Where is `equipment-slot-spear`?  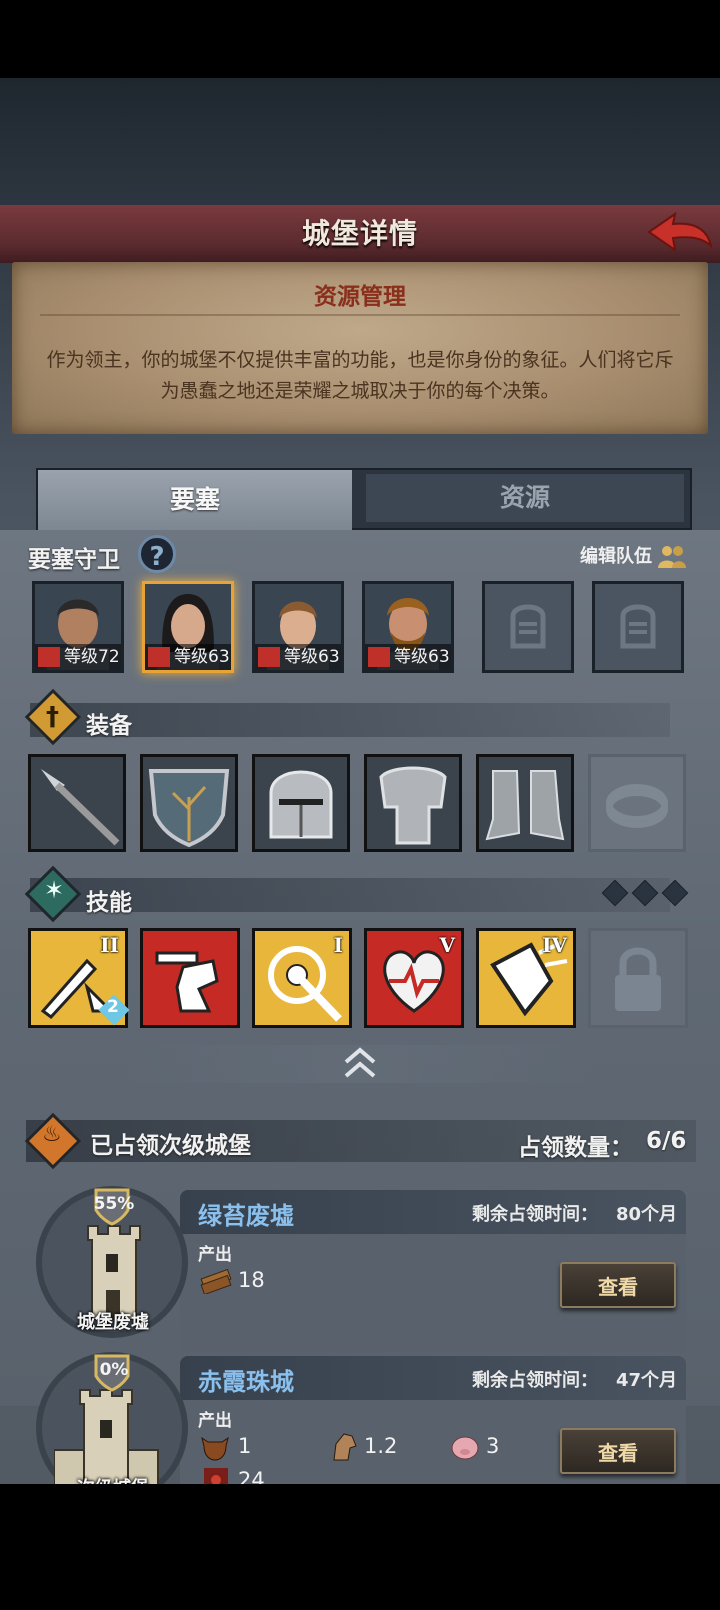 equipment-slot-spear is located at coordinates (77, 803).